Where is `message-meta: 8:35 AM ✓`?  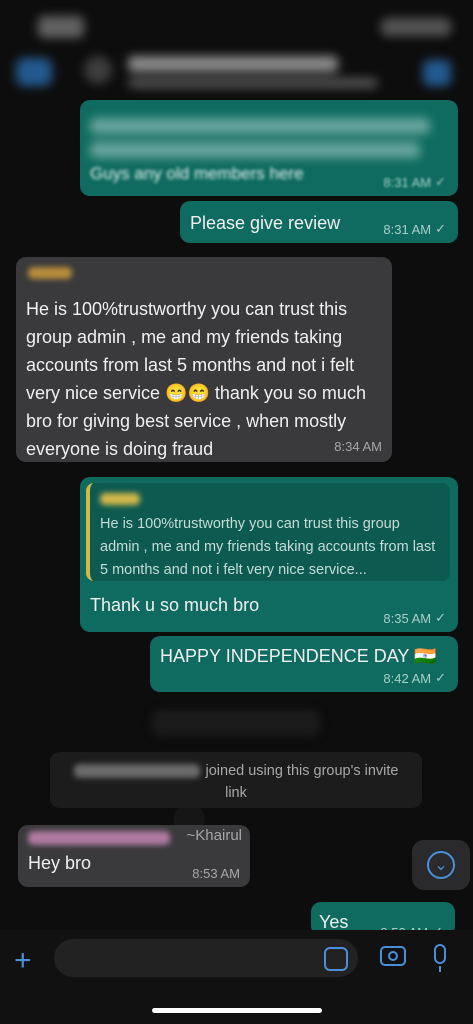 message-meta: 8:35 AM ✓ is located at coordinates (414, 618).